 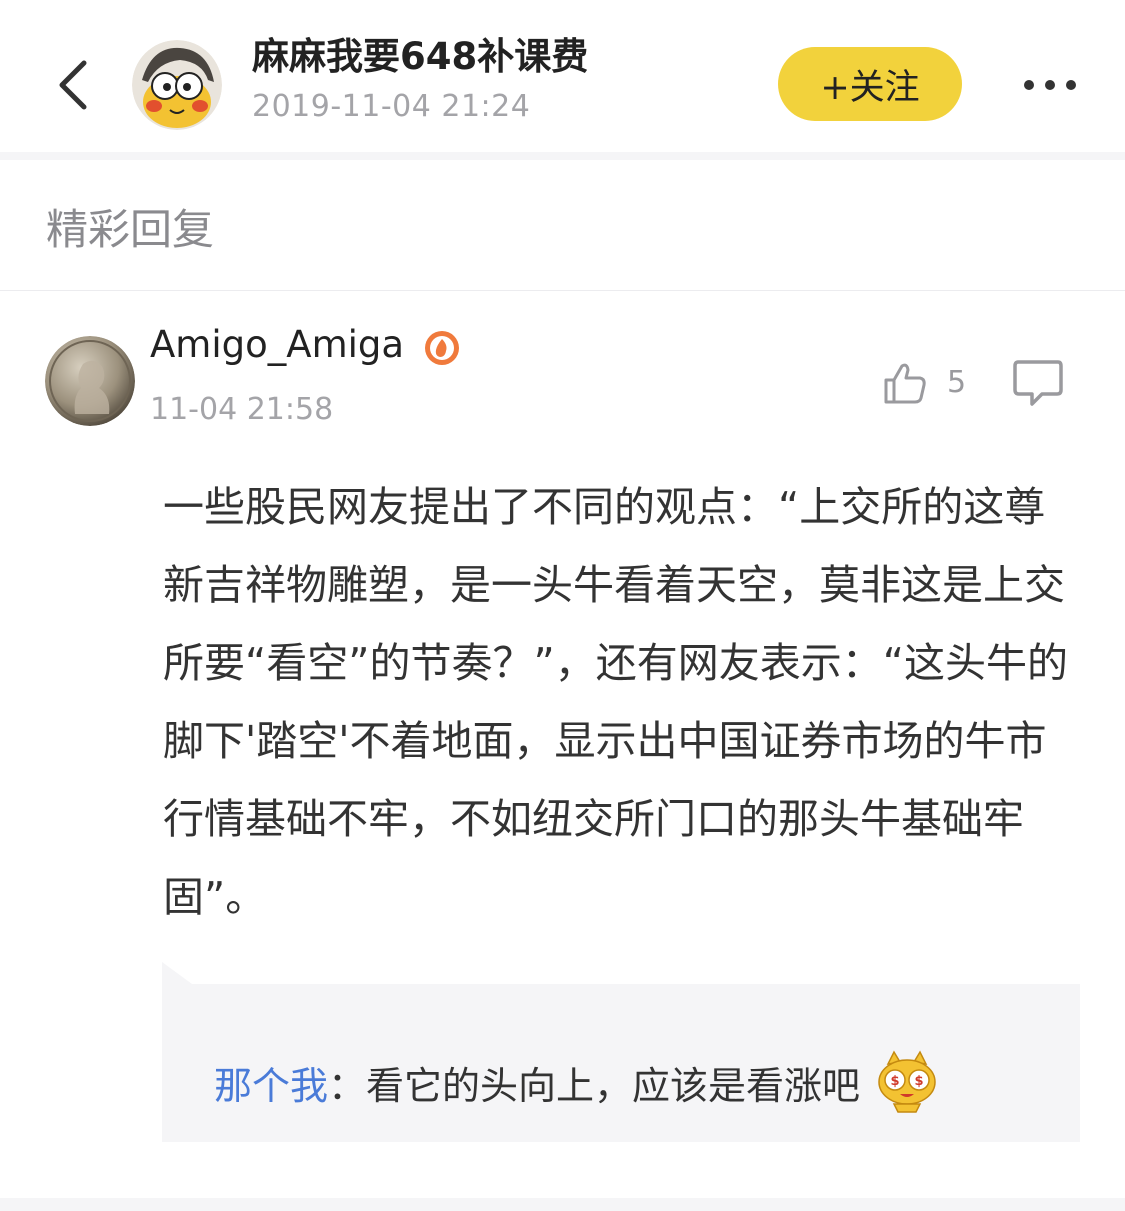 What do you see at coordinates (562, 156) in the screenshot?
I see `header-divider` at bounding box center [562, 156].